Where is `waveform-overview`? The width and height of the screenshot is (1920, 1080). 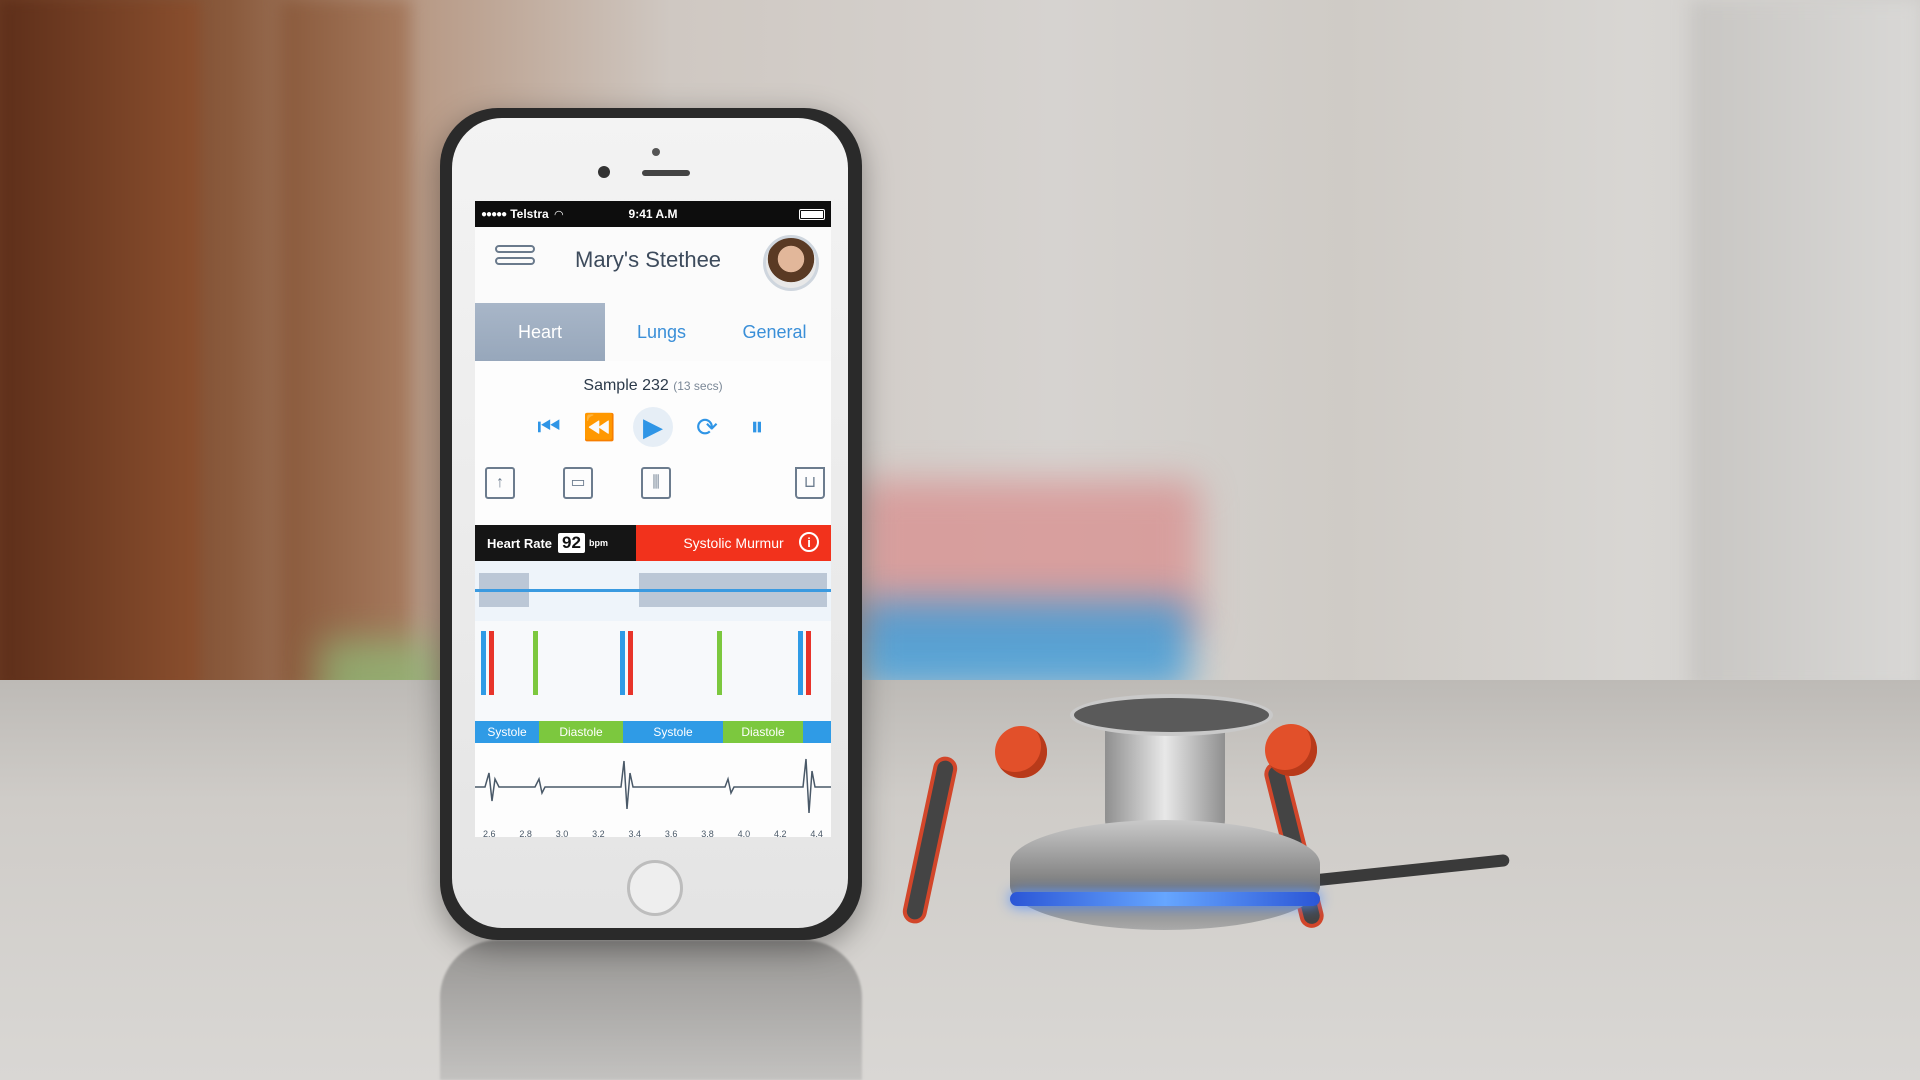 waveform-overview is located at coordinates (653, 591).